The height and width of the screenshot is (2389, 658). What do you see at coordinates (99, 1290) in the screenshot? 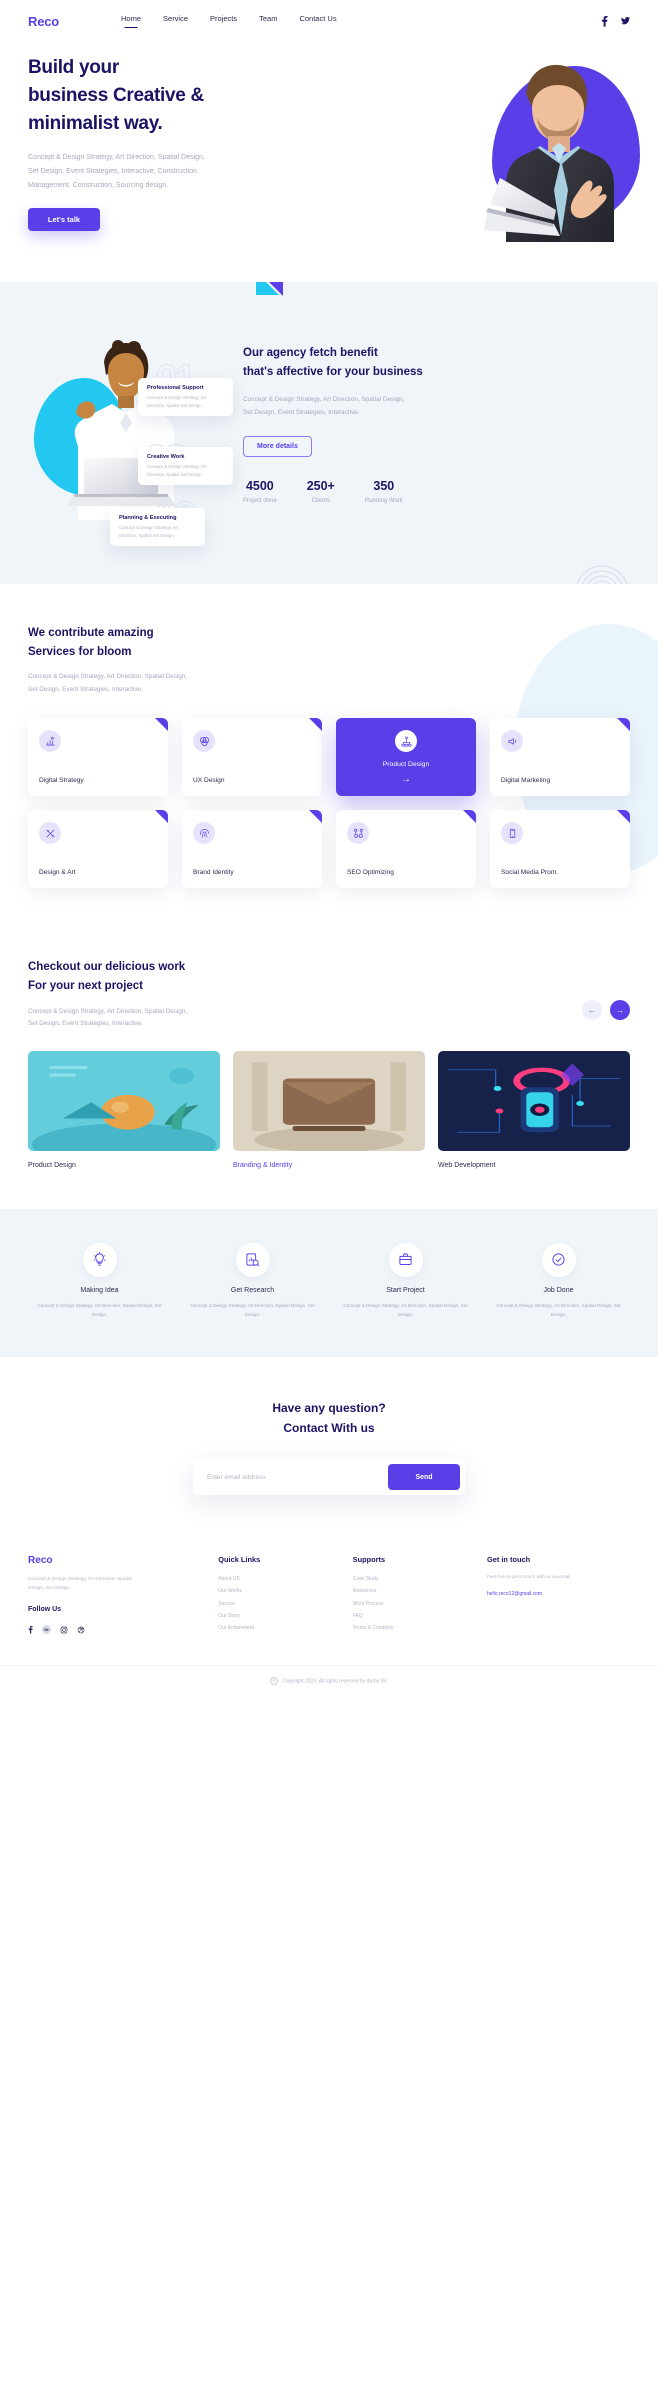
I see `process-step-title: Making Idea` at bounding box center [99, 1290].